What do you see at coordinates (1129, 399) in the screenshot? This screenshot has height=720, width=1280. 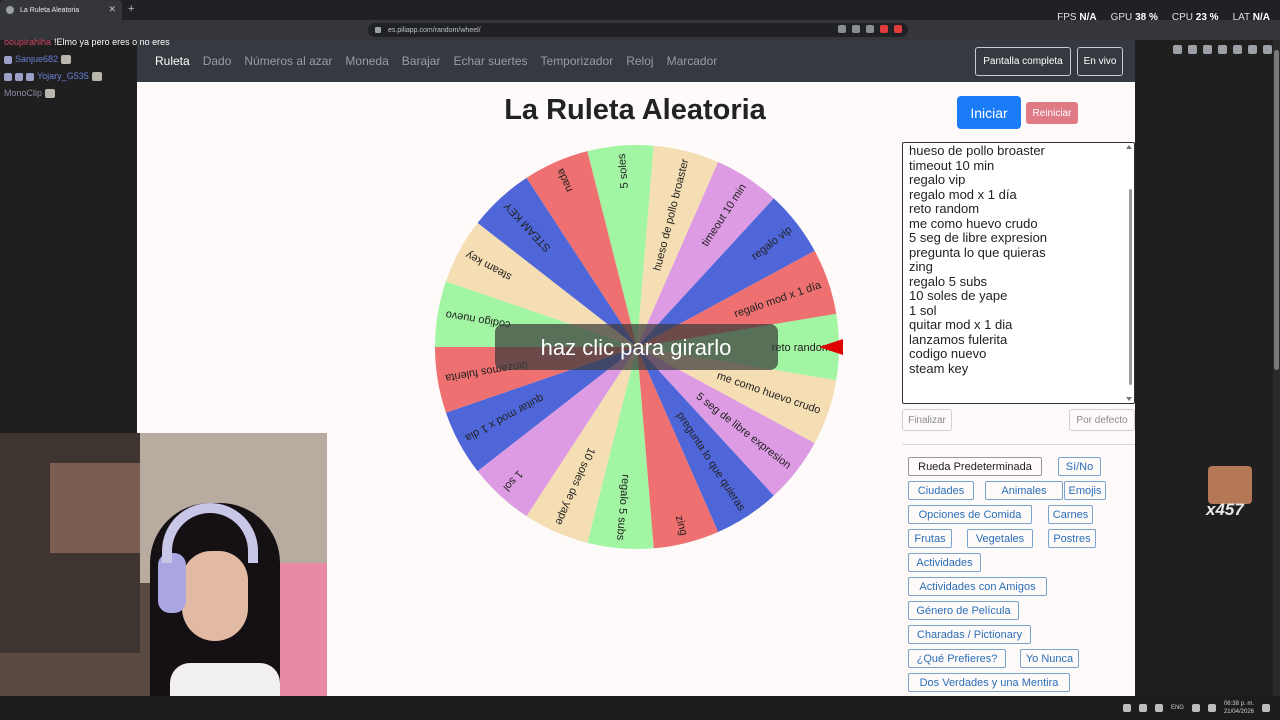 I see `scroll-down-icon` at bounding box center [1129, 399].